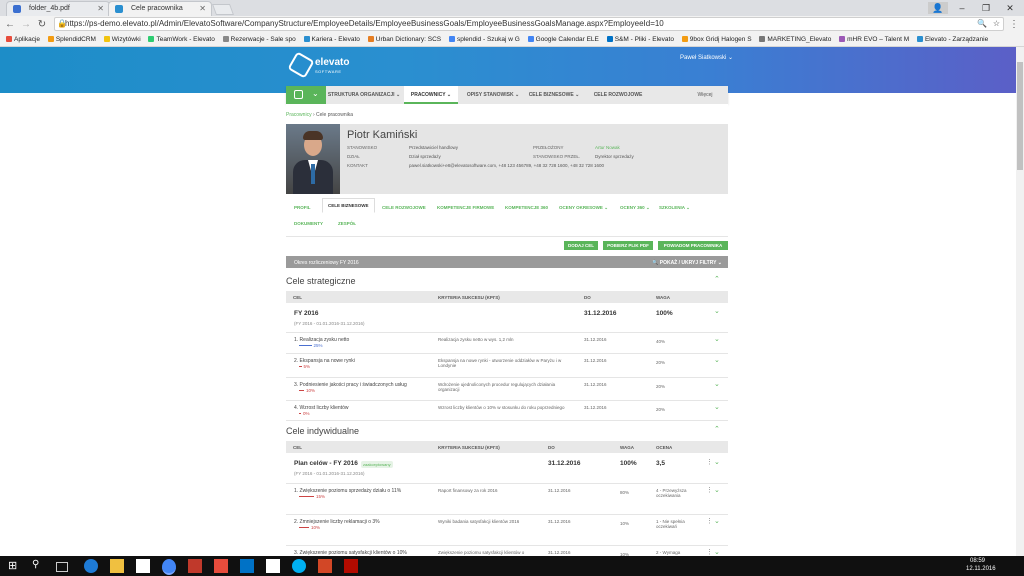 This screenshot has width=1024, height=576. I want to click on breadcrumb-link: Pracownicy, so click(299, 115).